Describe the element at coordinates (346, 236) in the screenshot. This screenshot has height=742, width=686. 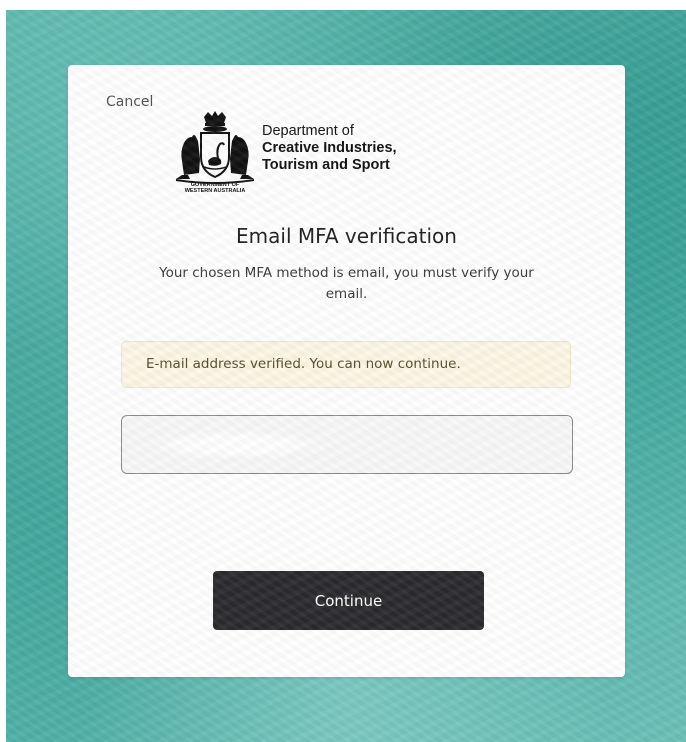
I see `page-title: Email MFA verification` at that location.